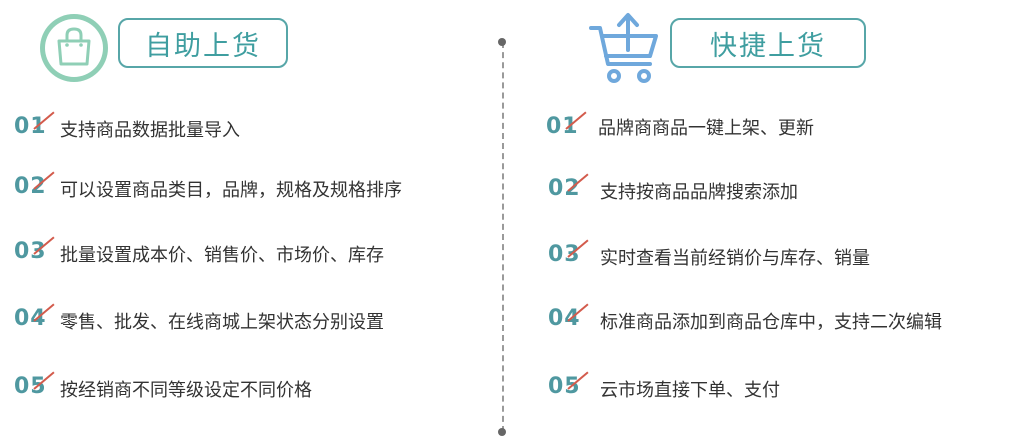  I want to click on cart-upload-icon, so click(625, 48).